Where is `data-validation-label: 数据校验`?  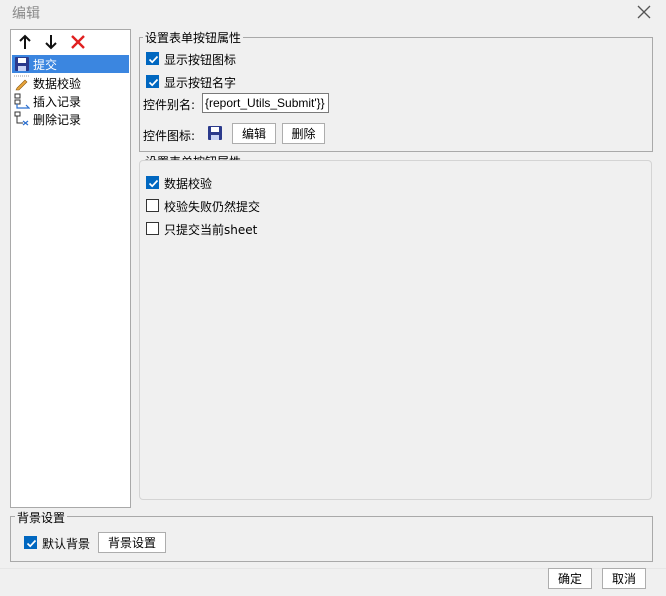 data-validation-label: 数据校验 is located at coordinates (188, 184).